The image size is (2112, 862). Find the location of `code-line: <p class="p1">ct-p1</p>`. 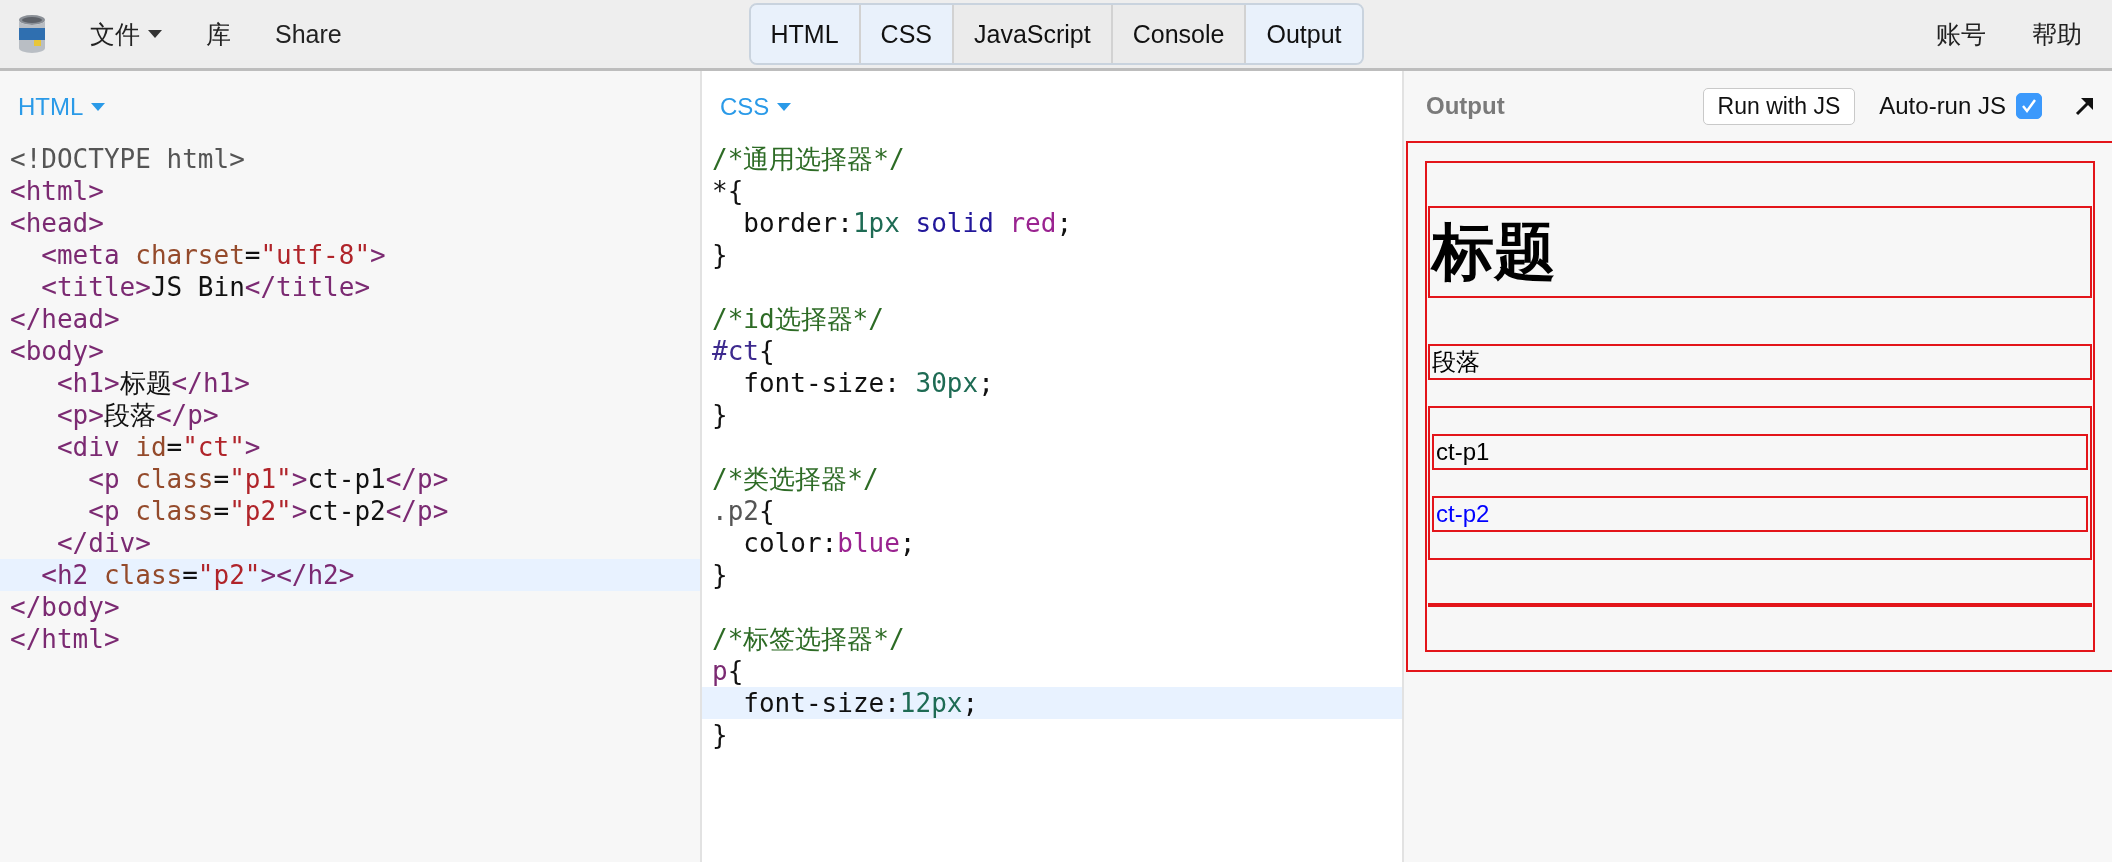

code-line: <p class="p1">ct-p1</p> is located at coordinates (268, 479).